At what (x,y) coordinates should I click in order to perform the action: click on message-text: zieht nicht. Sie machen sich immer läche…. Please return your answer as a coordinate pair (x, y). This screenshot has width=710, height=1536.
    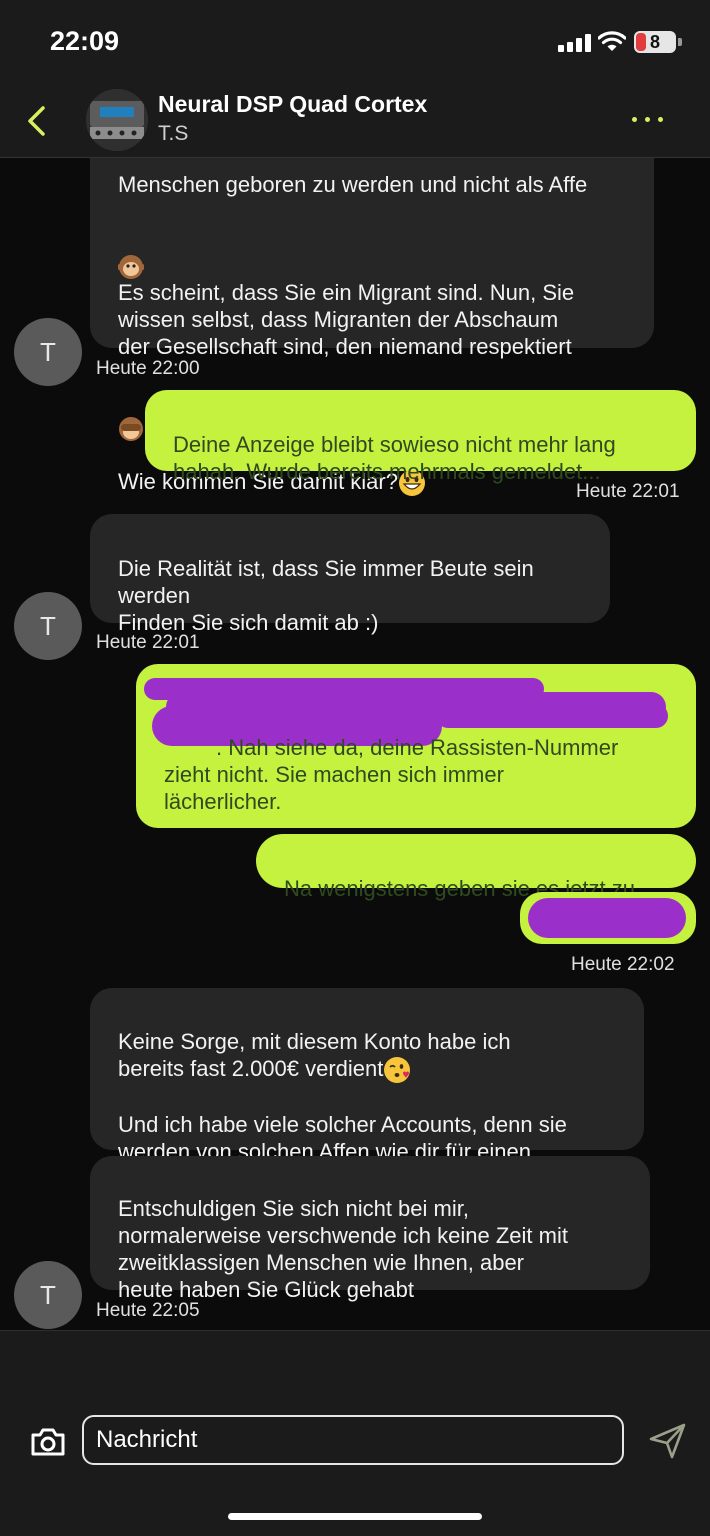
    Looking at the image, I should click on (334, 788).